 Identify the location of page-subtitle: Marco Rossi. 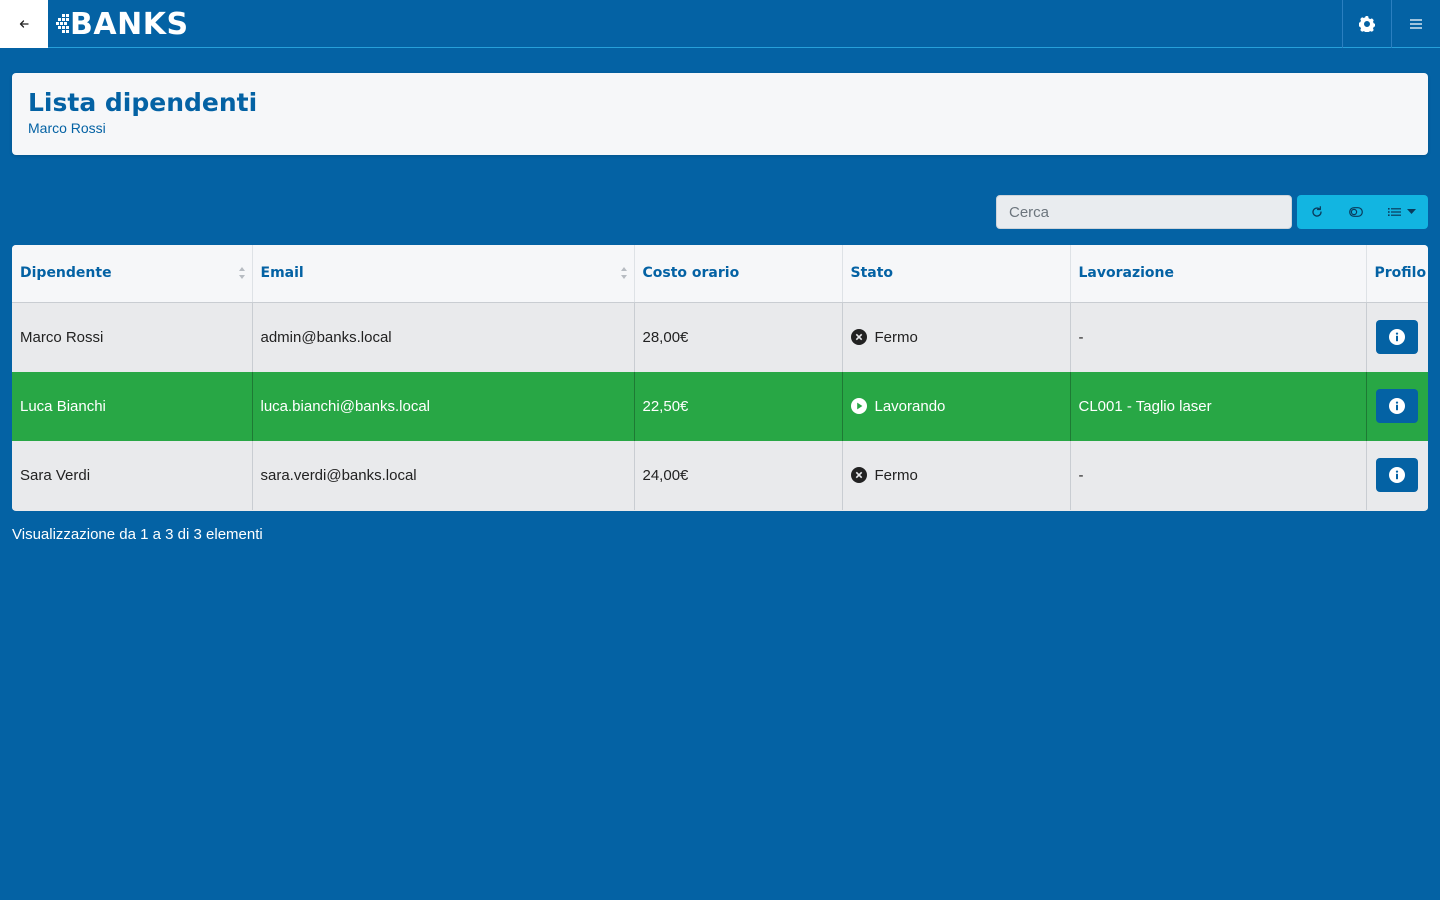
(67, 128).